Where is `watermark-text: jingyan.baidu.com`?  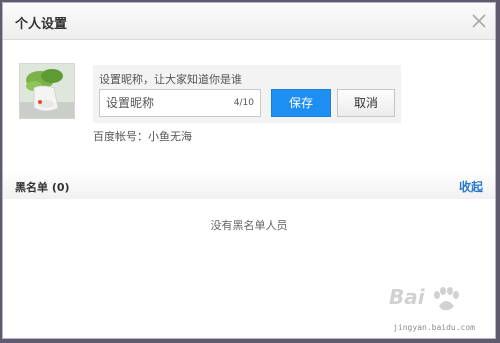
watermark-text: jingyan.baidu.com is located at coordinates (434, 327).